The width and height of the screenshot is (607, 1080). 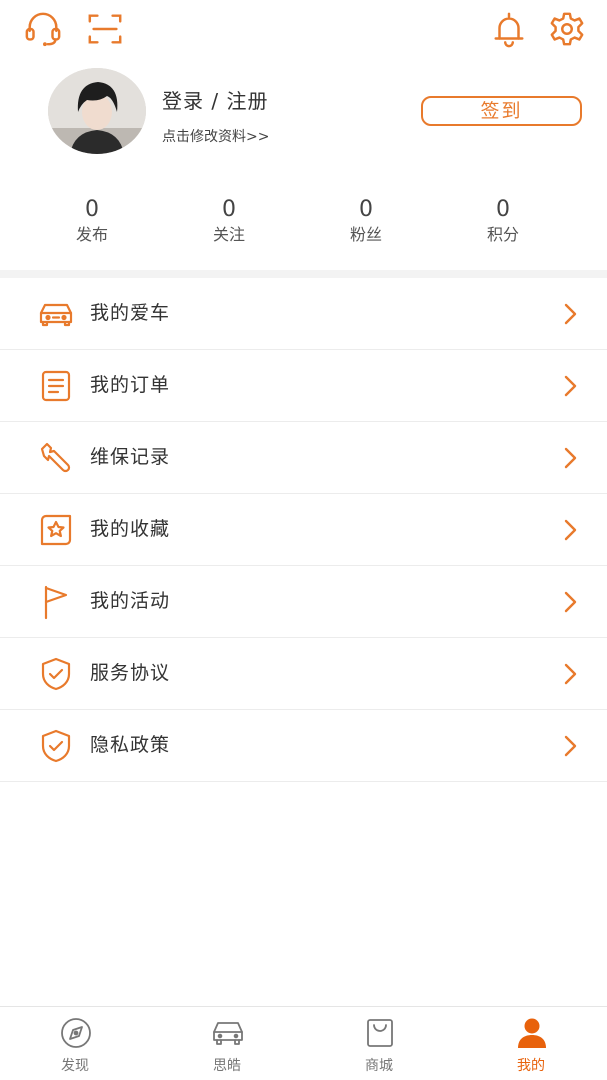 I want to click on menu-item-maintenance-records: 维保记录, so click(x=303, y=458).